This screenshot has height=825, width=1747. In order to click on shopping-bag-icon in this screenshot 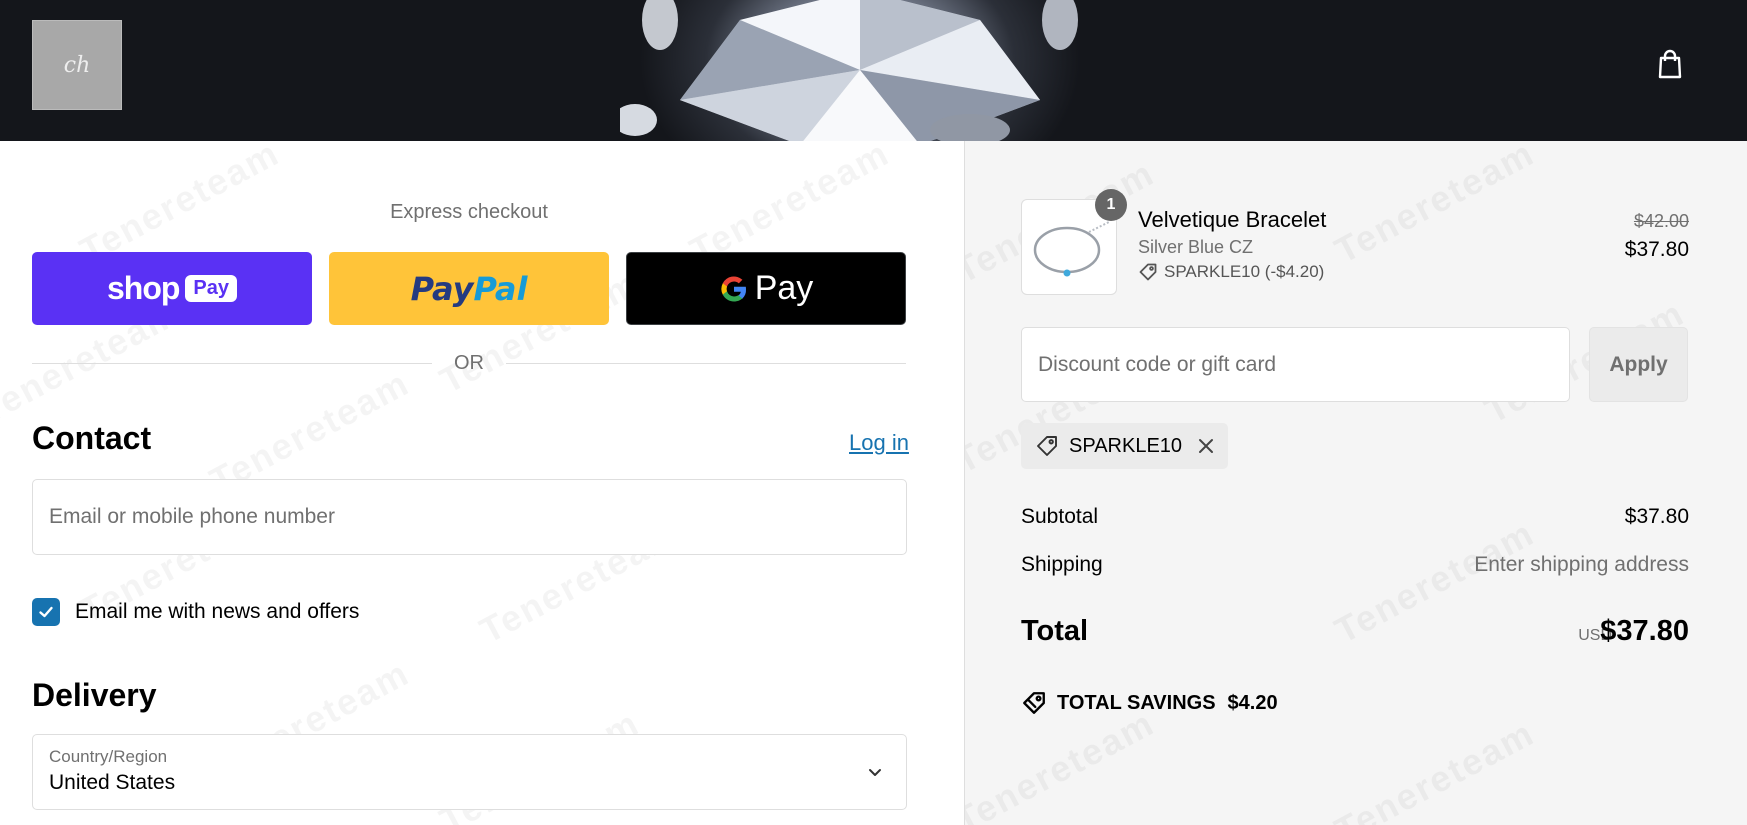, I will do `click(1670, 64)`.